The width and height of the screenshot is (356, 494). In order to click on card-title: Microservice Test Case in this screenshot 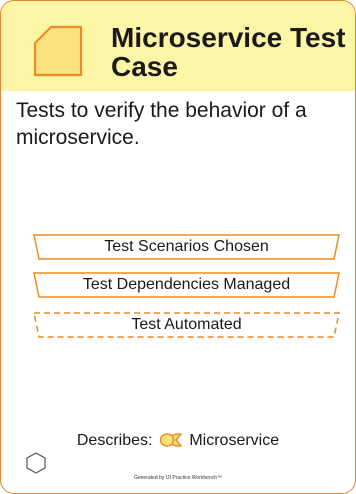, I will do `click(228, 52)`.